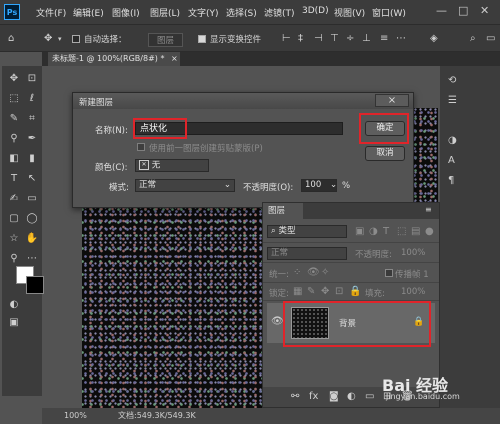 The width and height of the screenshot is (500, 424). What do you see at coordinates (401, 232) in the screenshot?
I see `filter-shape-icon: ⬚` at bounding box center [401, 232].